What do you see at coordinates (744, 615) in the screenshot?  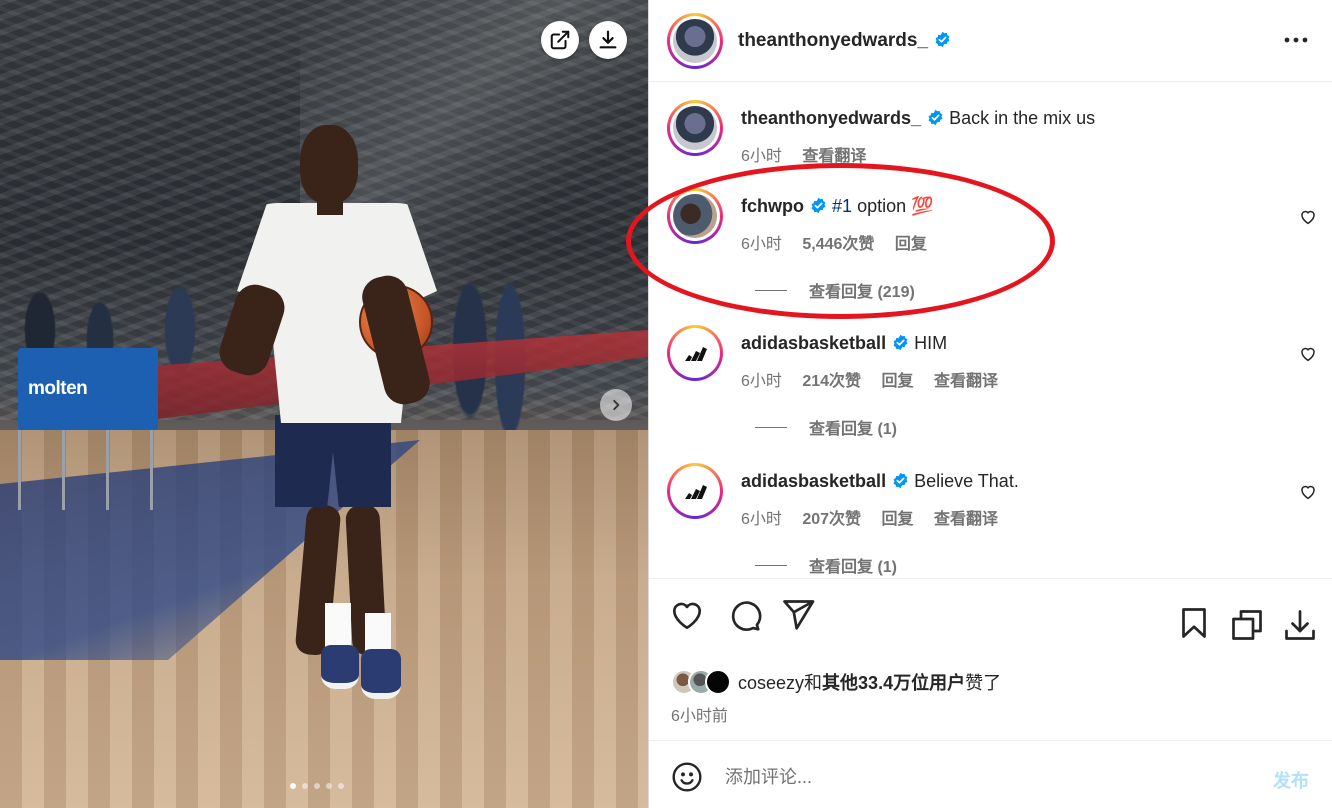 I see `comment-bubble-icon` at bounding box center [744, 615].